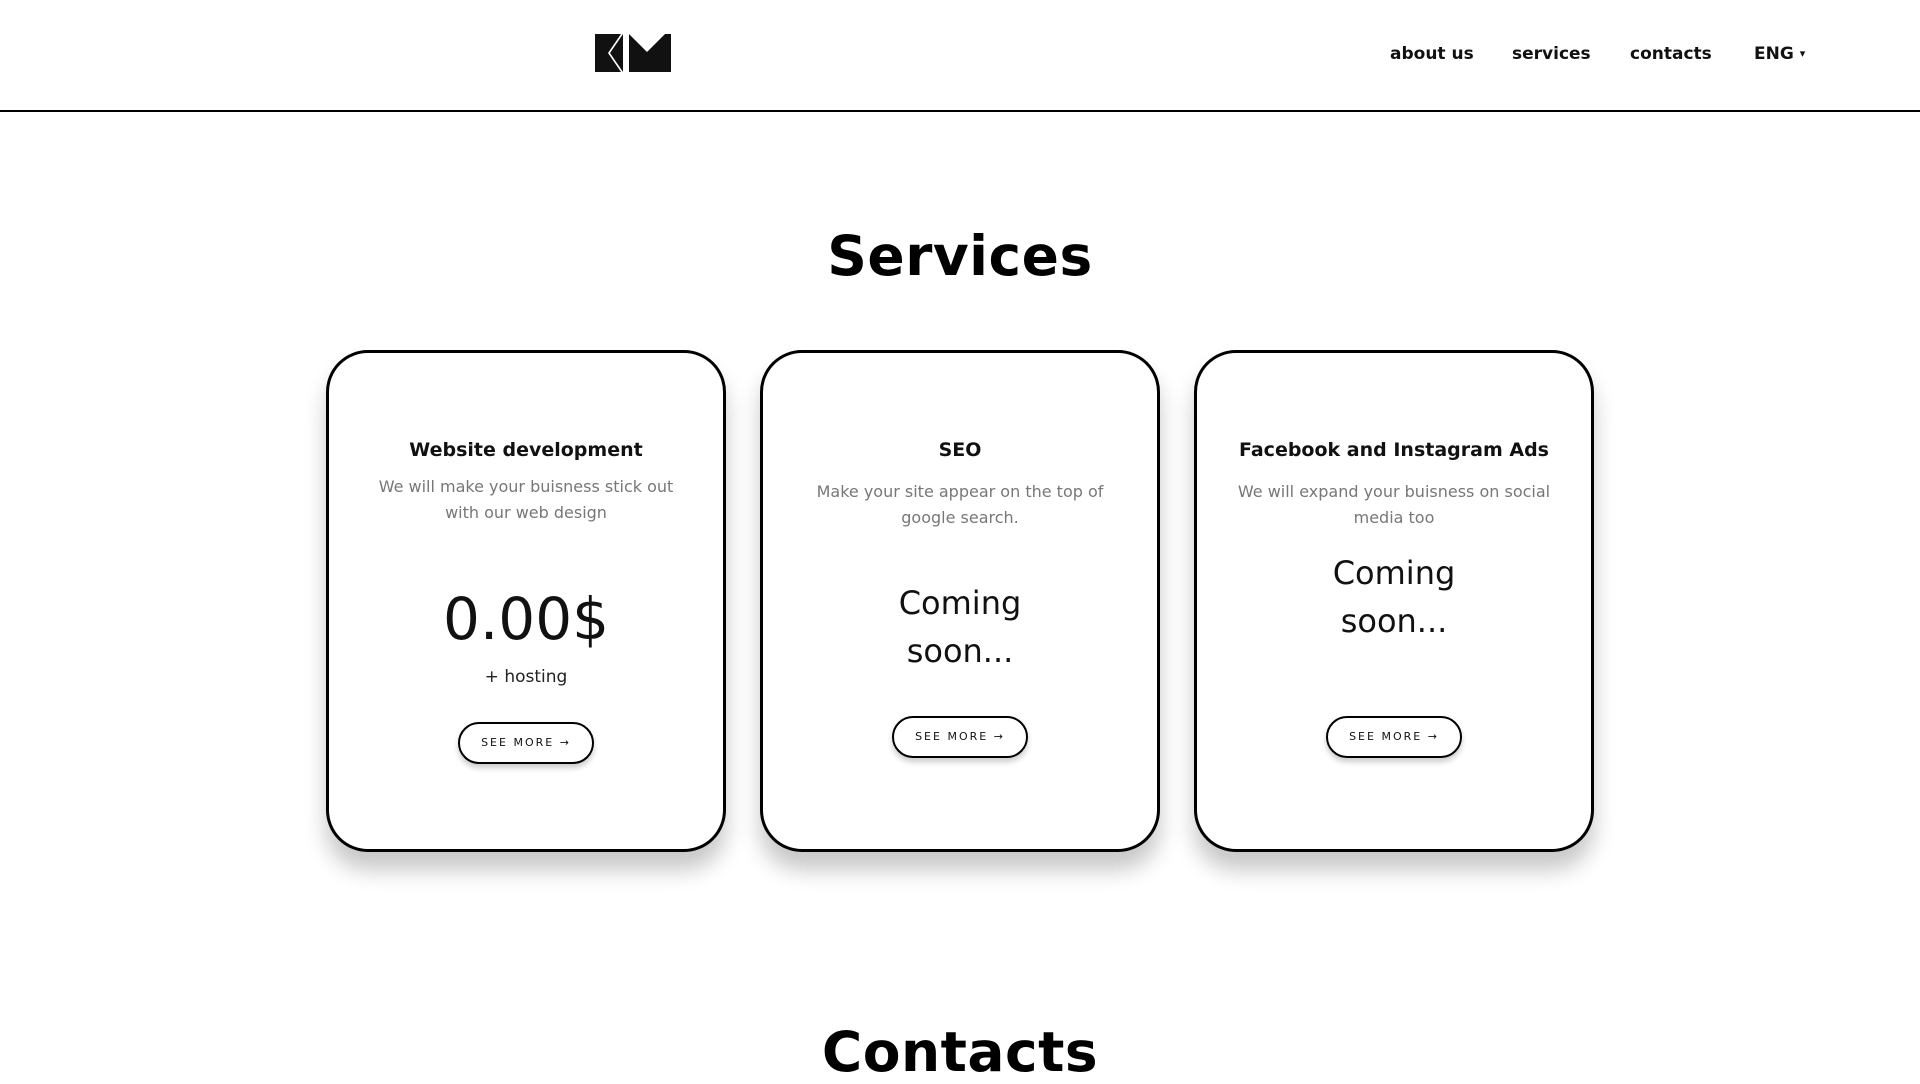 This screenshot has height=1084, width=1920. I want to click on caret-down-icon: ▾, so click(1802, 53).